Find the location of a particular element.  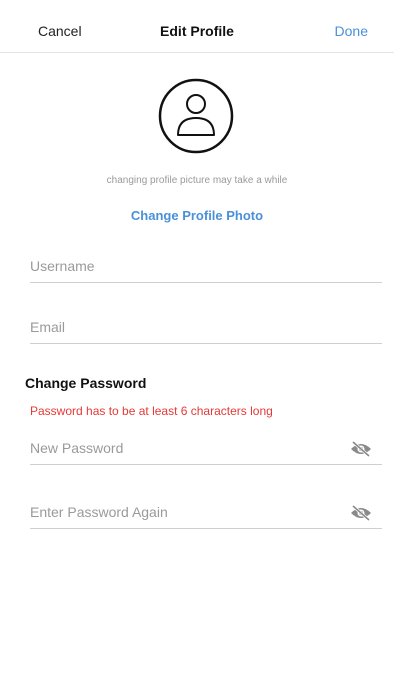

change-password-heading: Change Password is located at coordinates (86, 383).